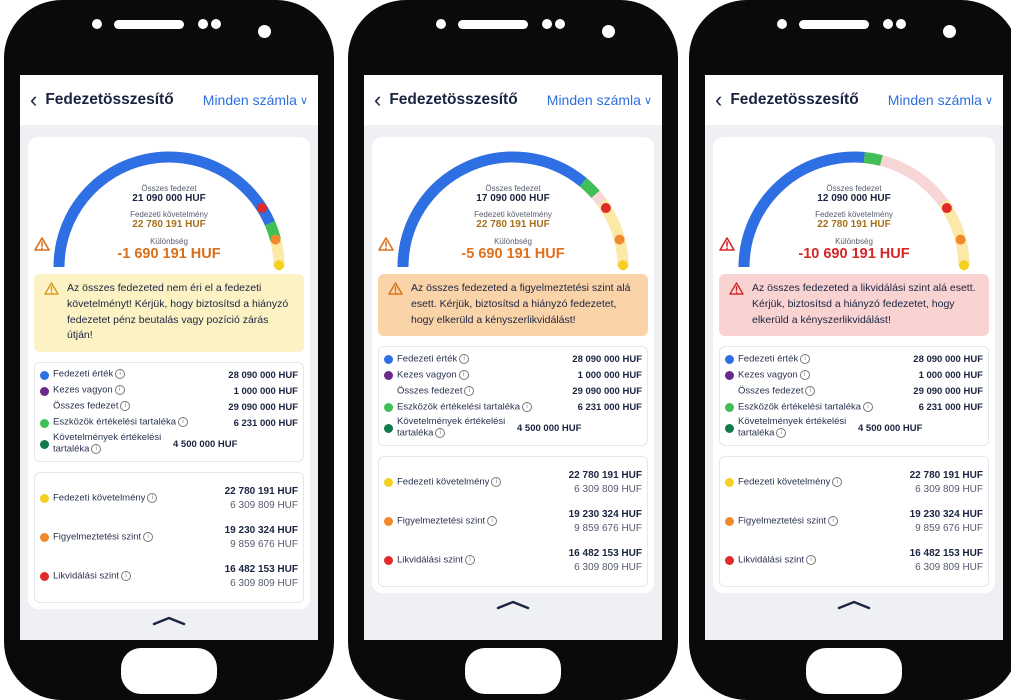 The image size is (1011, 700). What do you see at coordinates (113, 443) in the screenshot?
I see `row-label: Követelmények értékelési tartaléka i` at bounding box center [113, 443].